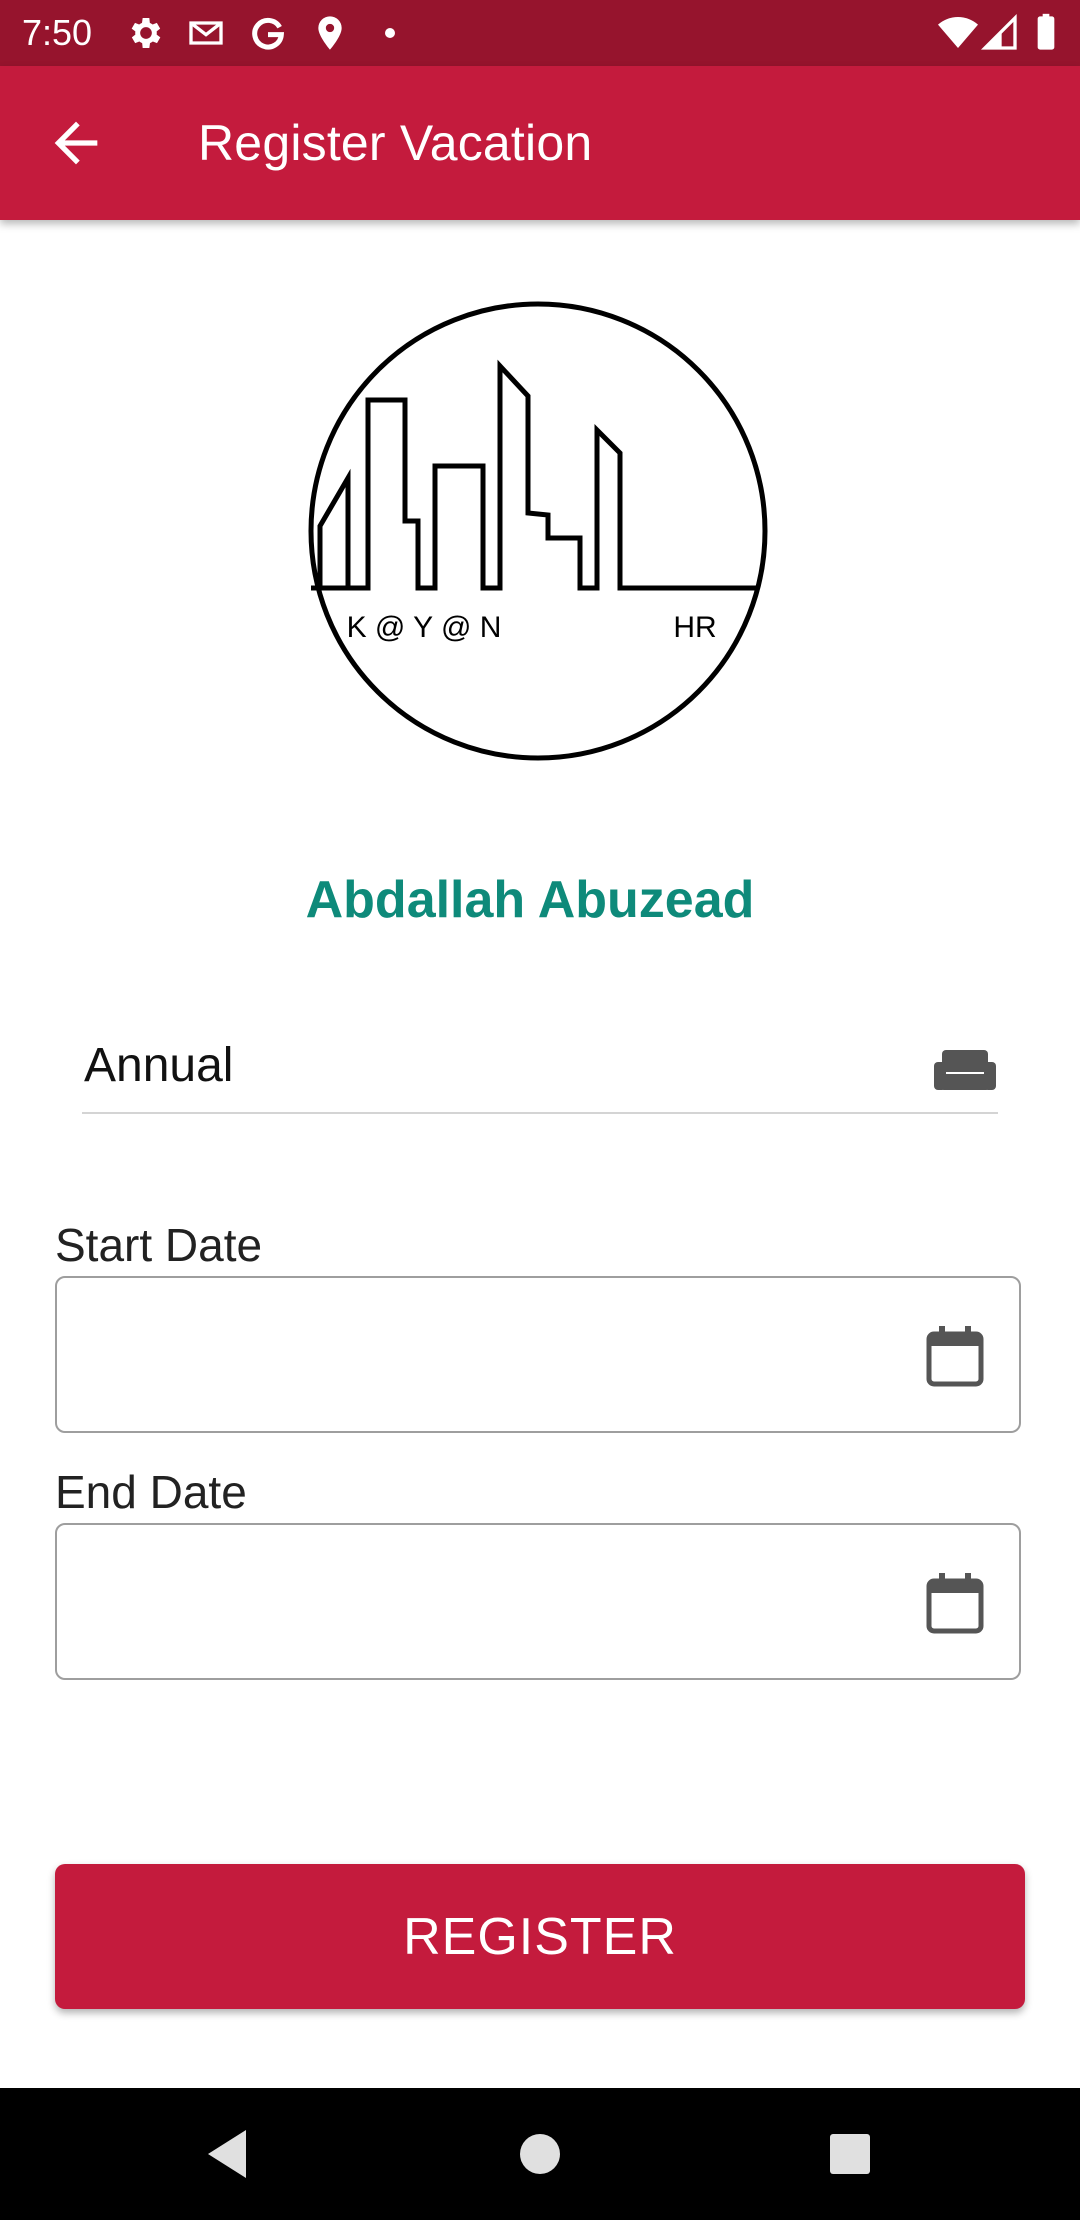 This screenshot has height=2220, width=1080. I want to click on wifi-icon, so click(958, 33).